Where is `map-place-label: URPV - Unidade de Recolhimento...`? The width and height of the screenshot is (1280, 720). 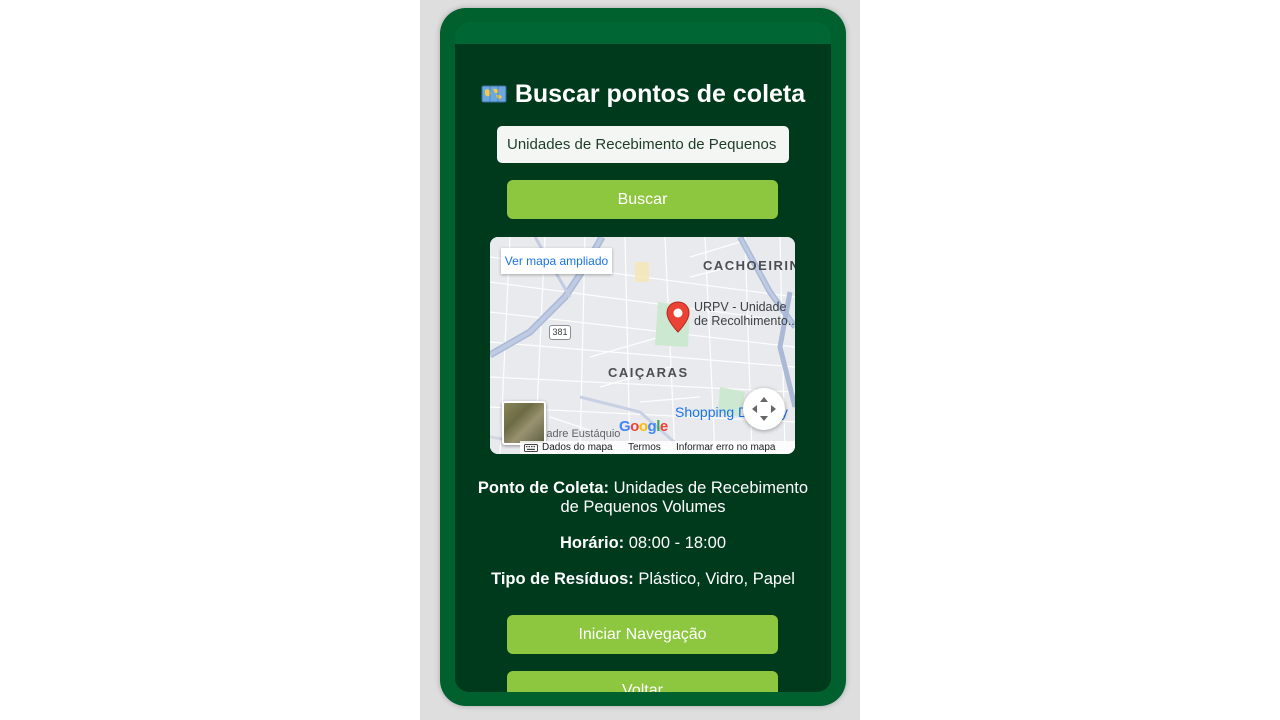 map-place-label: URPV - Unidade de Recolhimento... is located at coordinates (744, 314).